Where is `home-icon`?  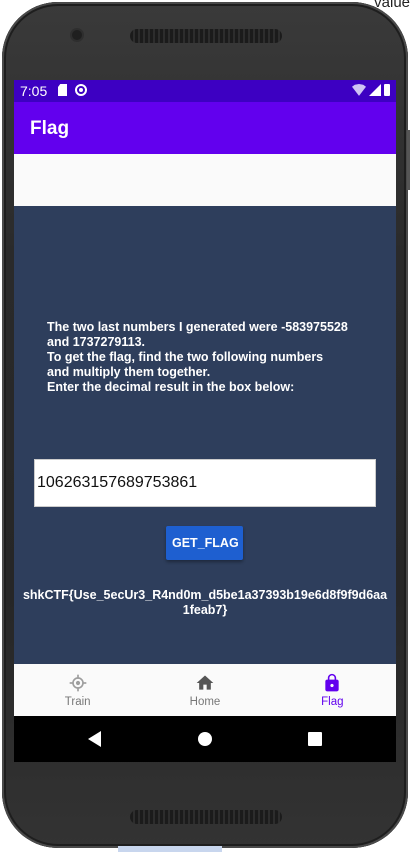 home-icon is located at coordinates (205, 682).